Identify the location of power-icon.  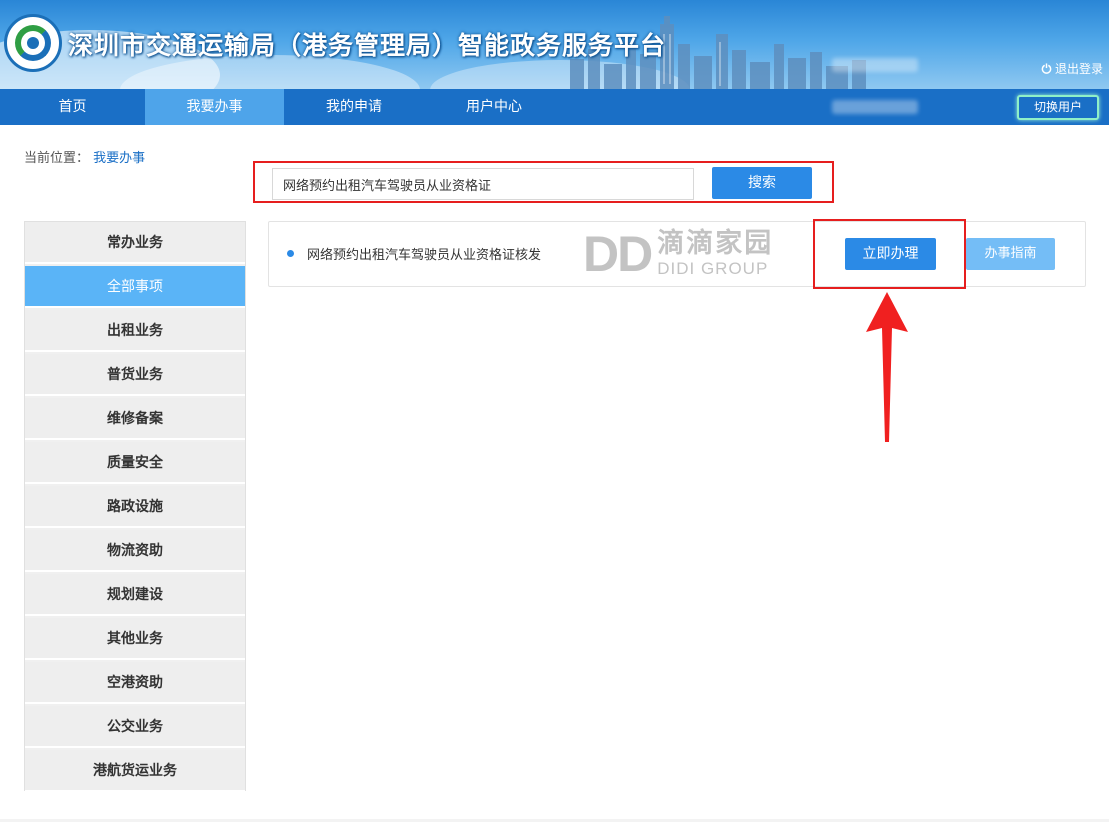
(1046, 68).